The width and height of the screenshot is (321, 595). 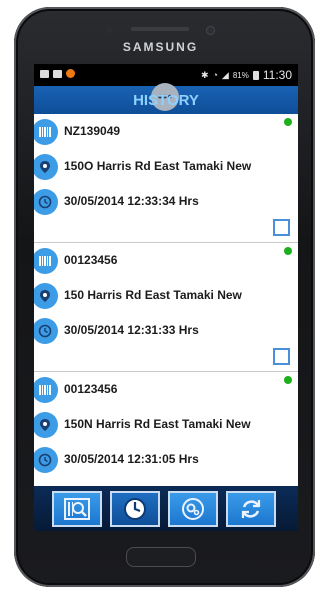 I want to click on battery-icon, so click(x=255, y=75).